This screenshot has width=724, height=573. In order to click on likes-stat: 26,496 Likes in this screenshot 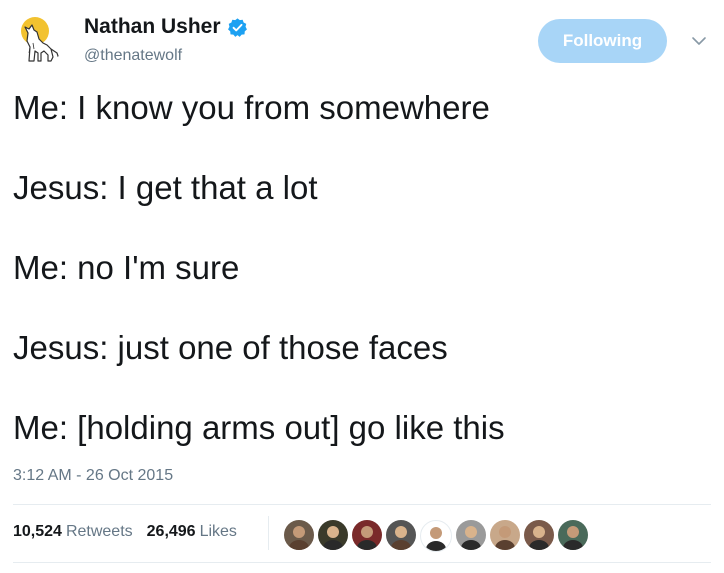, I will do `click(192, 532)`.